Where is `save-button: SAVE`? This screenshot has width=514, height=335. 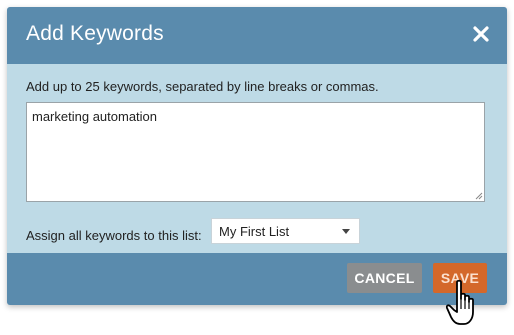
save-button: SAVE is located at coordinates (460, 278).